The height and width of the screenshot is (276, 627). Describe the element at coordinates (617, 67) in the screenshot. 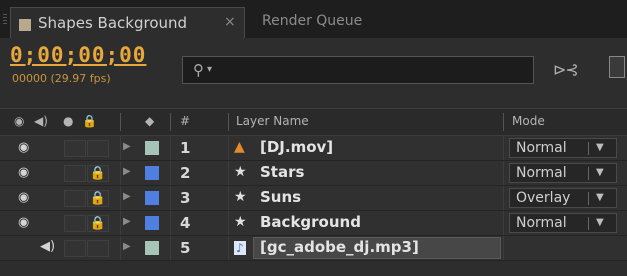

I see `draft-3d-icon` at that location.